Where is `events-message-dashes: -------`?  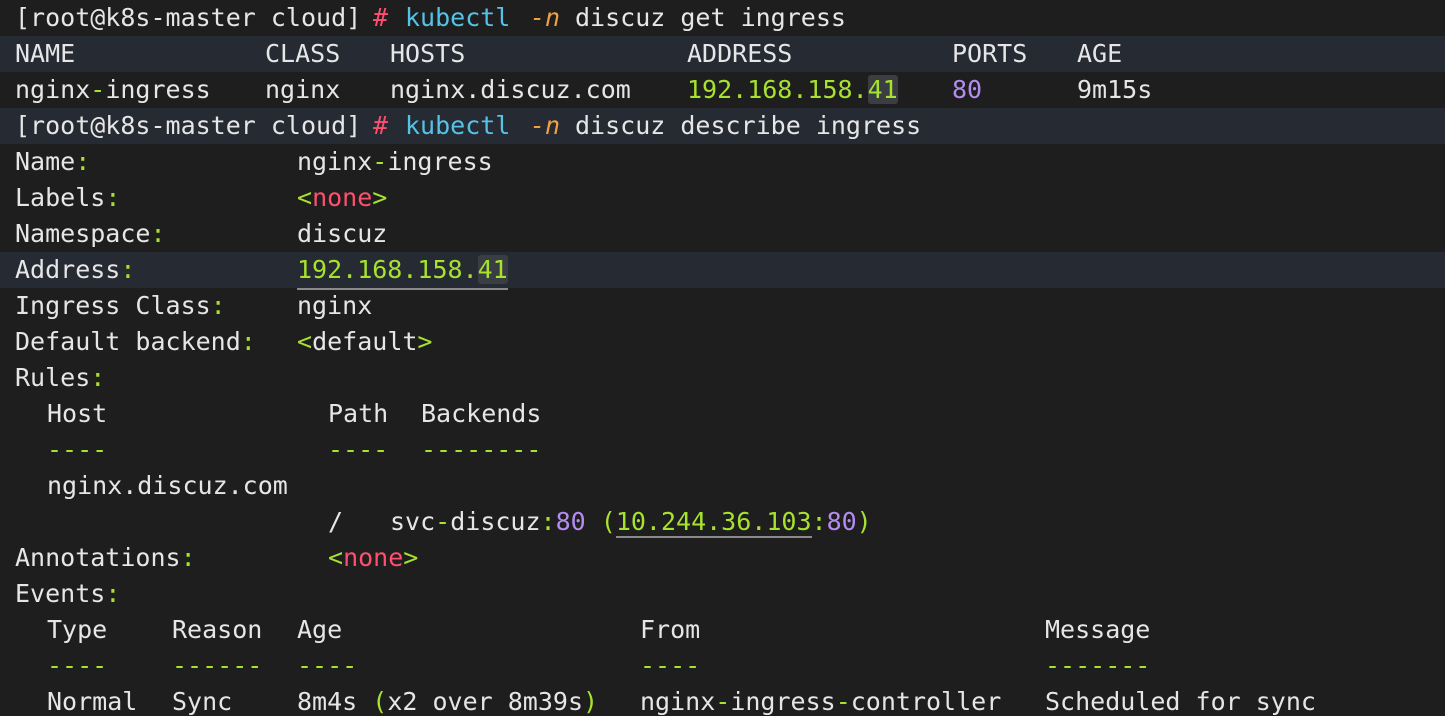
events-message-dashes: ------- is located at coordinates (1098, 665).